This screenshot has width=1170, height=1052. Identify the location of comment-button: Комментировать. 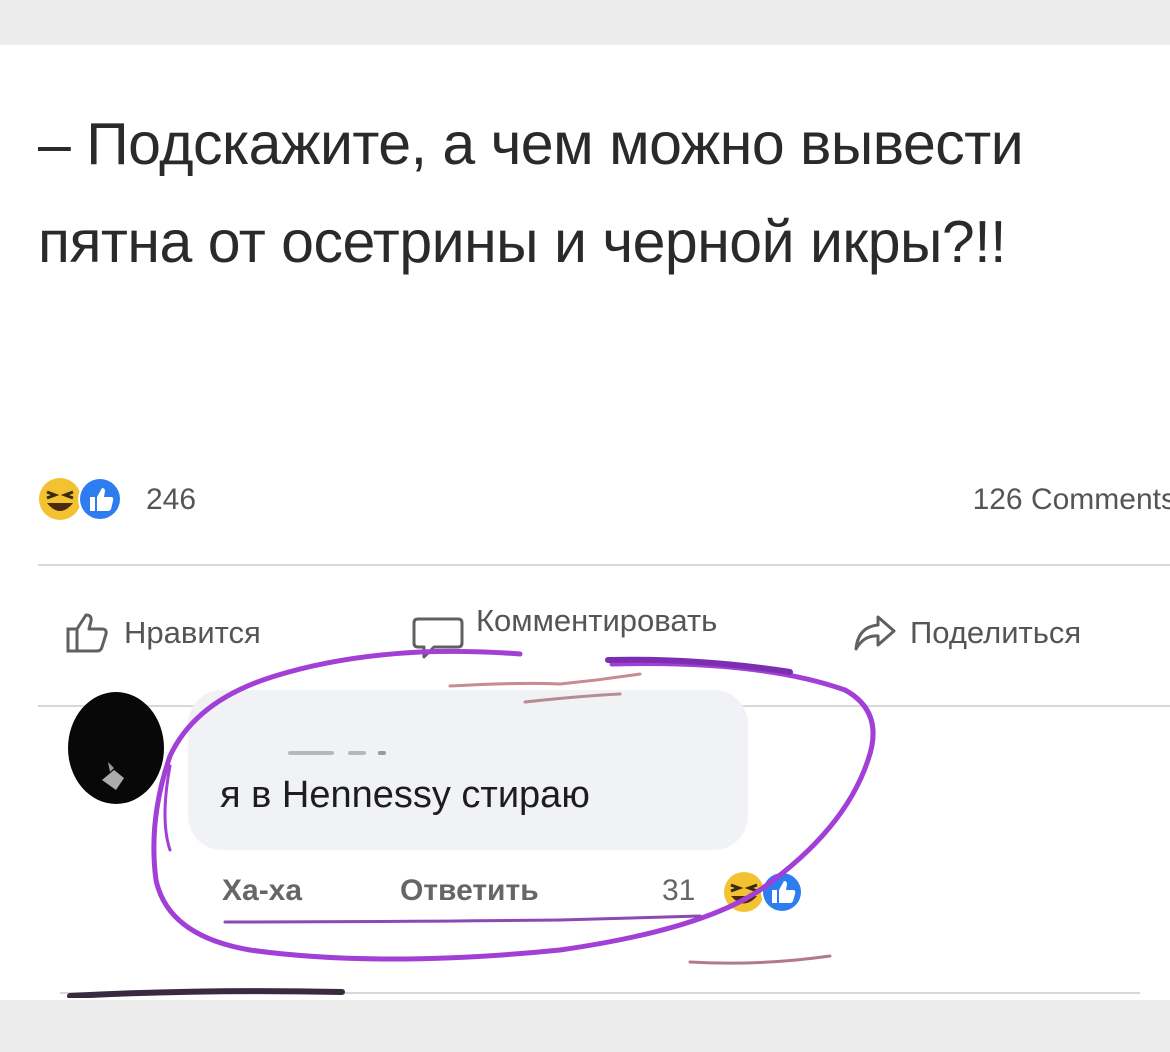
(564, 626).